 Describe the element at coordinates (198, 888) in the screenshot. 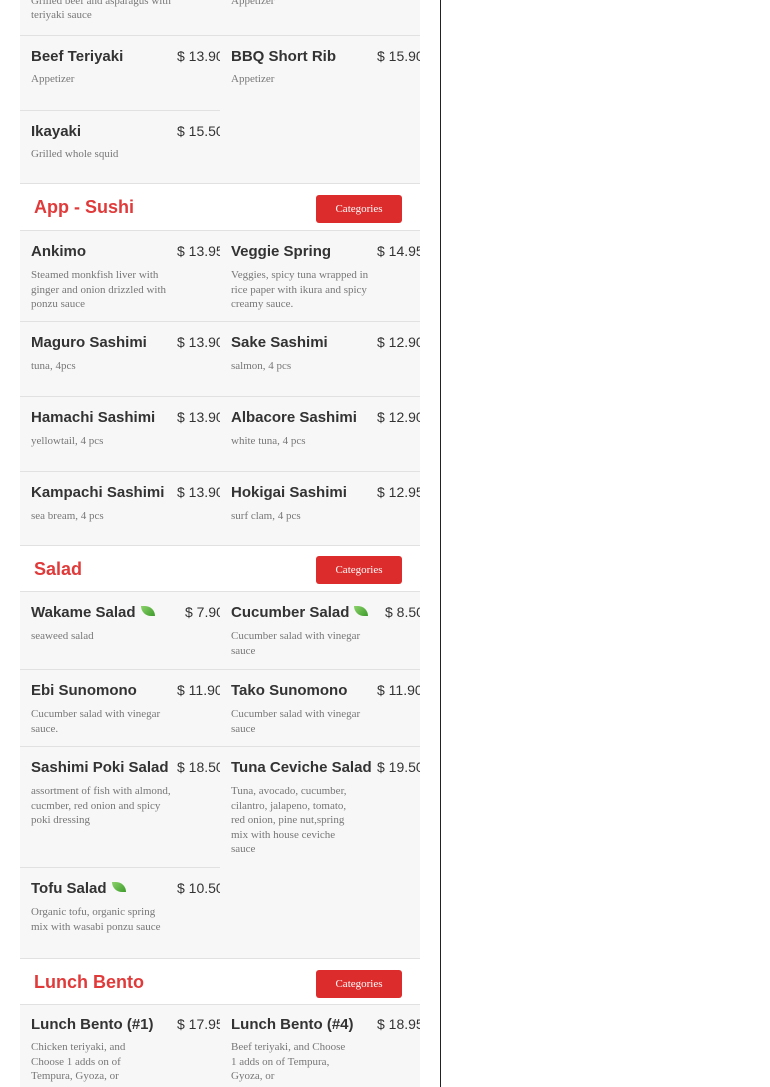

I see `item-price: $ 10.50` at that location.